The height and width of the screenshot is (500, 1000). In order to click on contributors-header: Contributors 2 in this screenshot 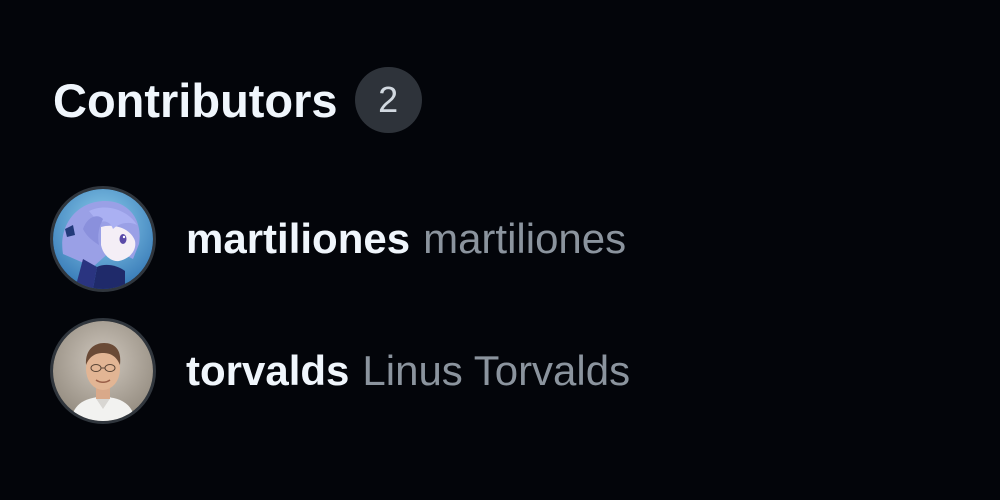, I will do `click(237, 100)`.